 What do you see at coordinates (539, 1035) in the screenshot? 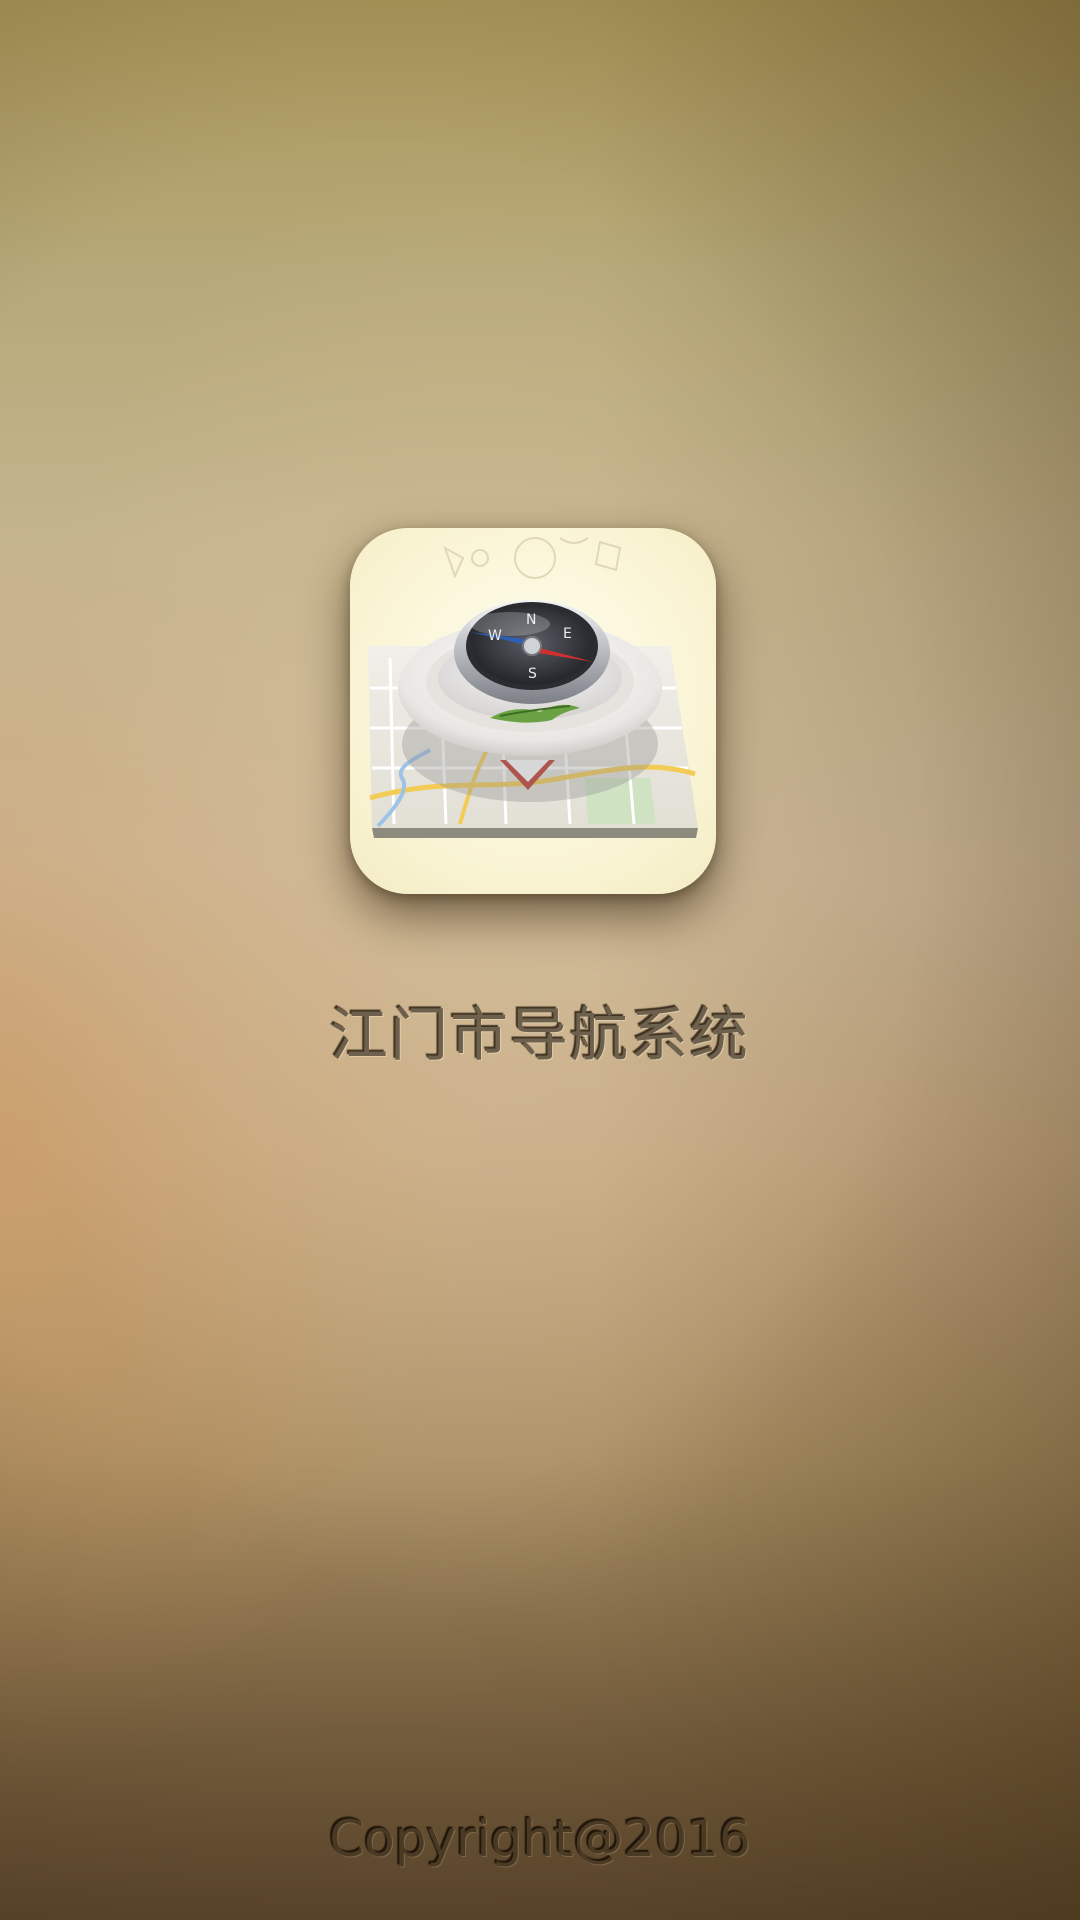
I see `app-title: 江门市导航系统` at bounding box center [539, 1035].